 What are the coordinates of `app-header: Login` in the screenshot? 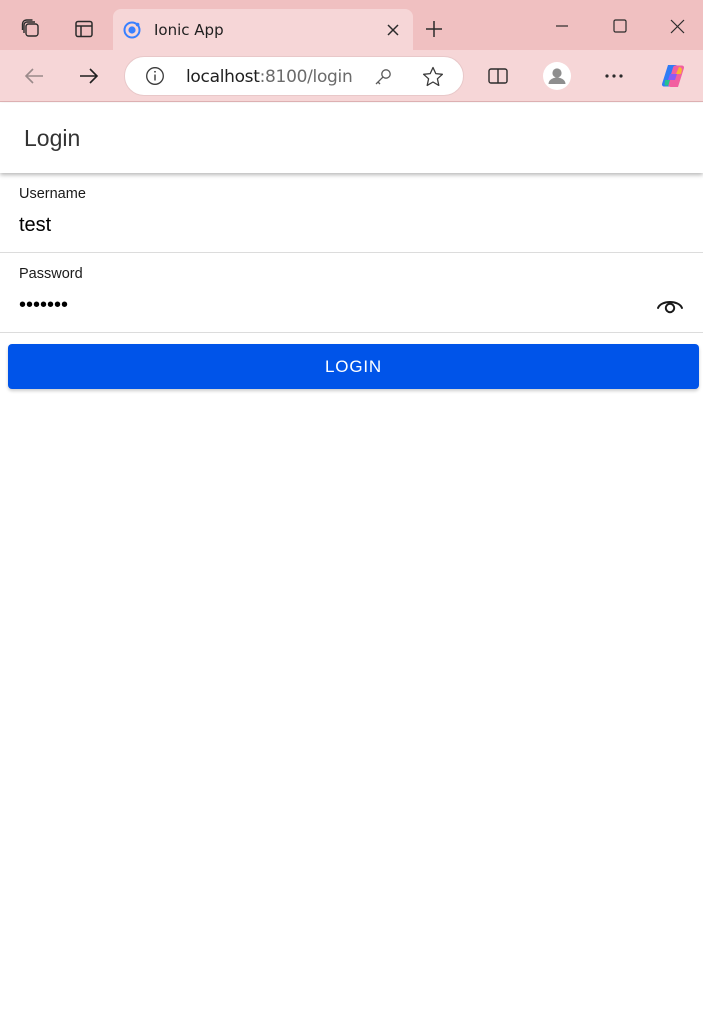 It's located at (351, 138).